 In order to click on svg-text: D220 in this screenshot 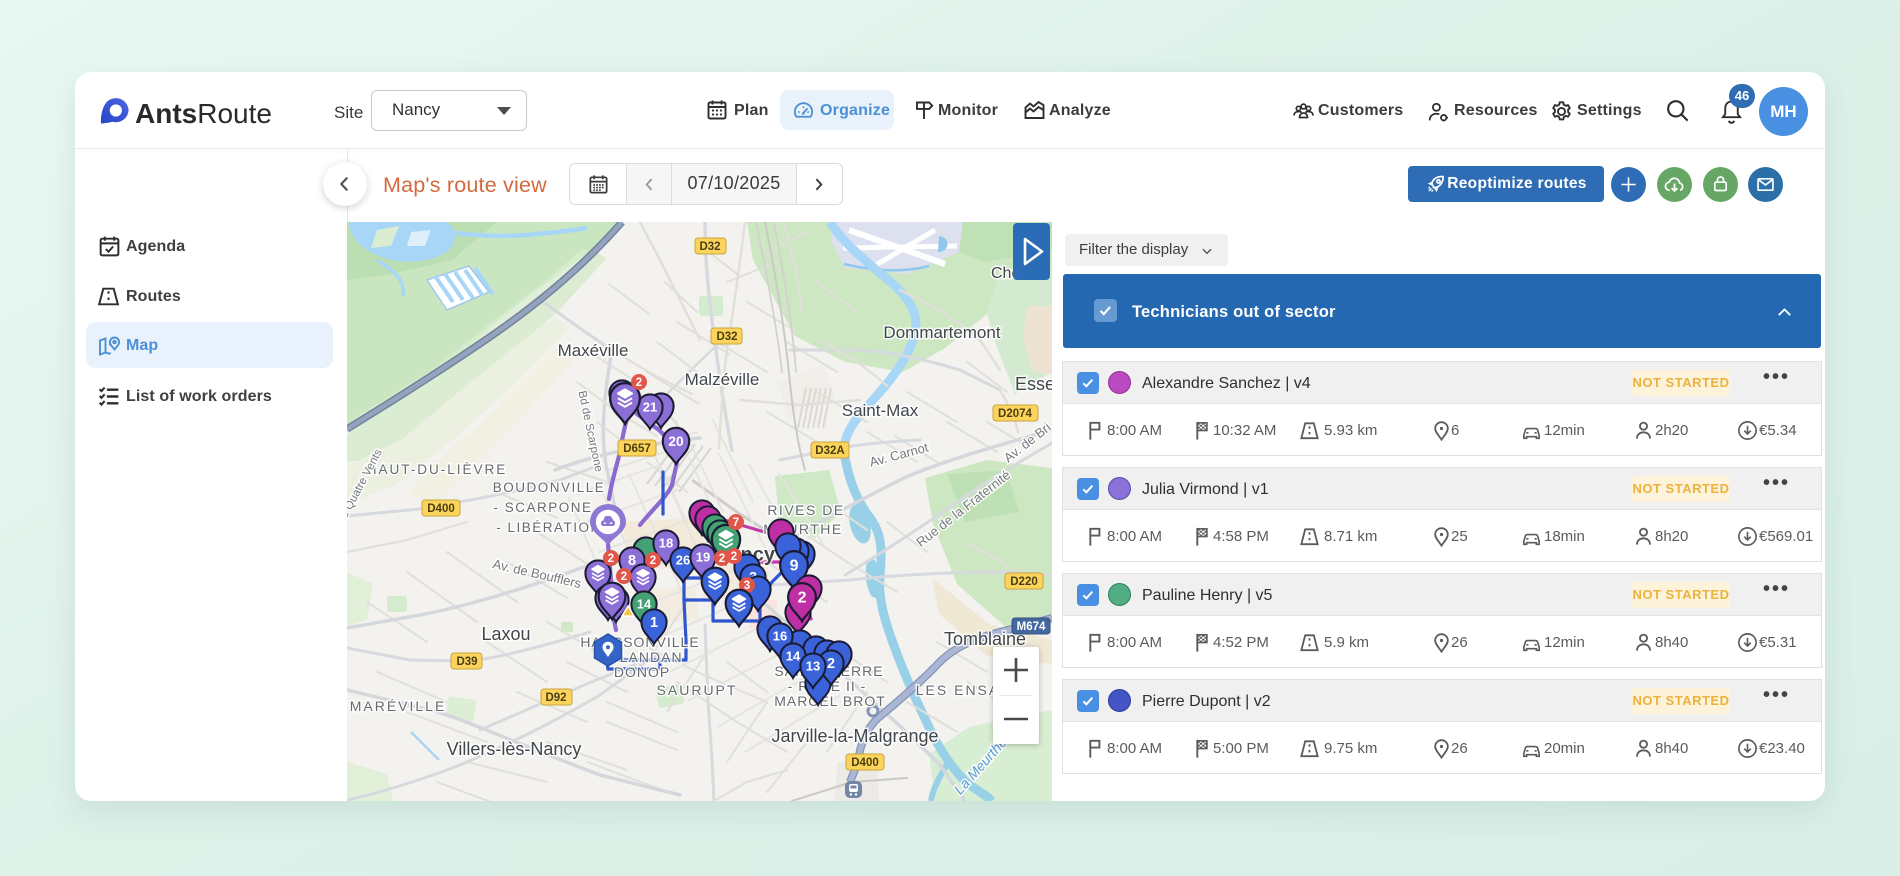, I will do `click(1024, 582)`.